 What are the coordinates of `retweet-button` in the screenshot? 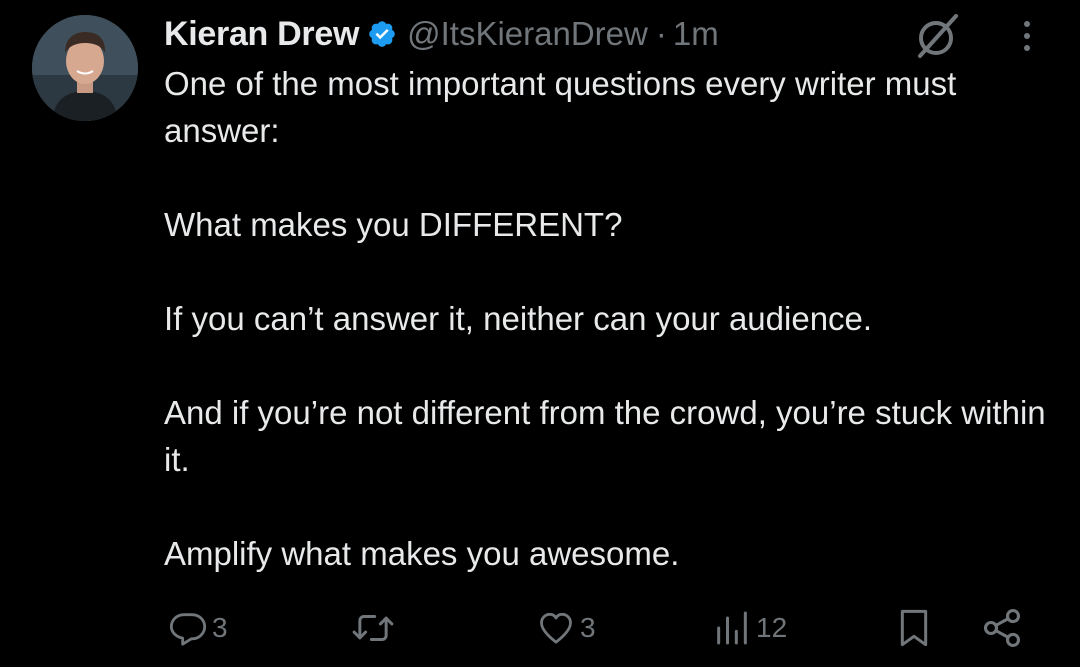 It's located at (373, 628).